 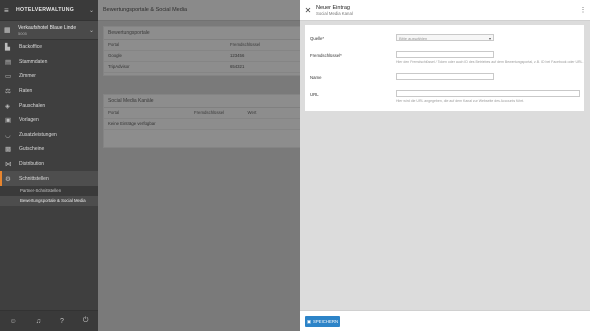 I want to click on sidebar-item-distribution: ⋈ Distribution, so click(x=49, y=164).